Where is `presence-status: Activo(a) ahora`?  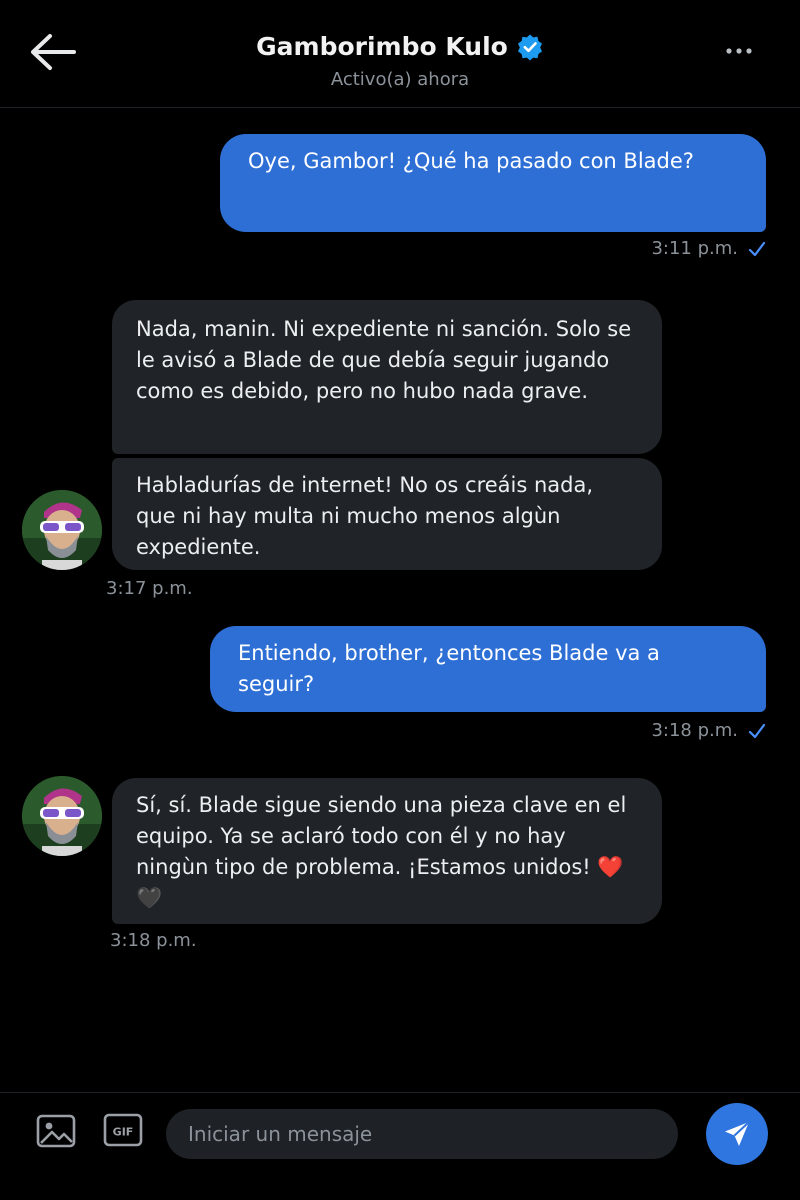
presence-status: Activo(a) ahora is located at coordinates (400, 79).